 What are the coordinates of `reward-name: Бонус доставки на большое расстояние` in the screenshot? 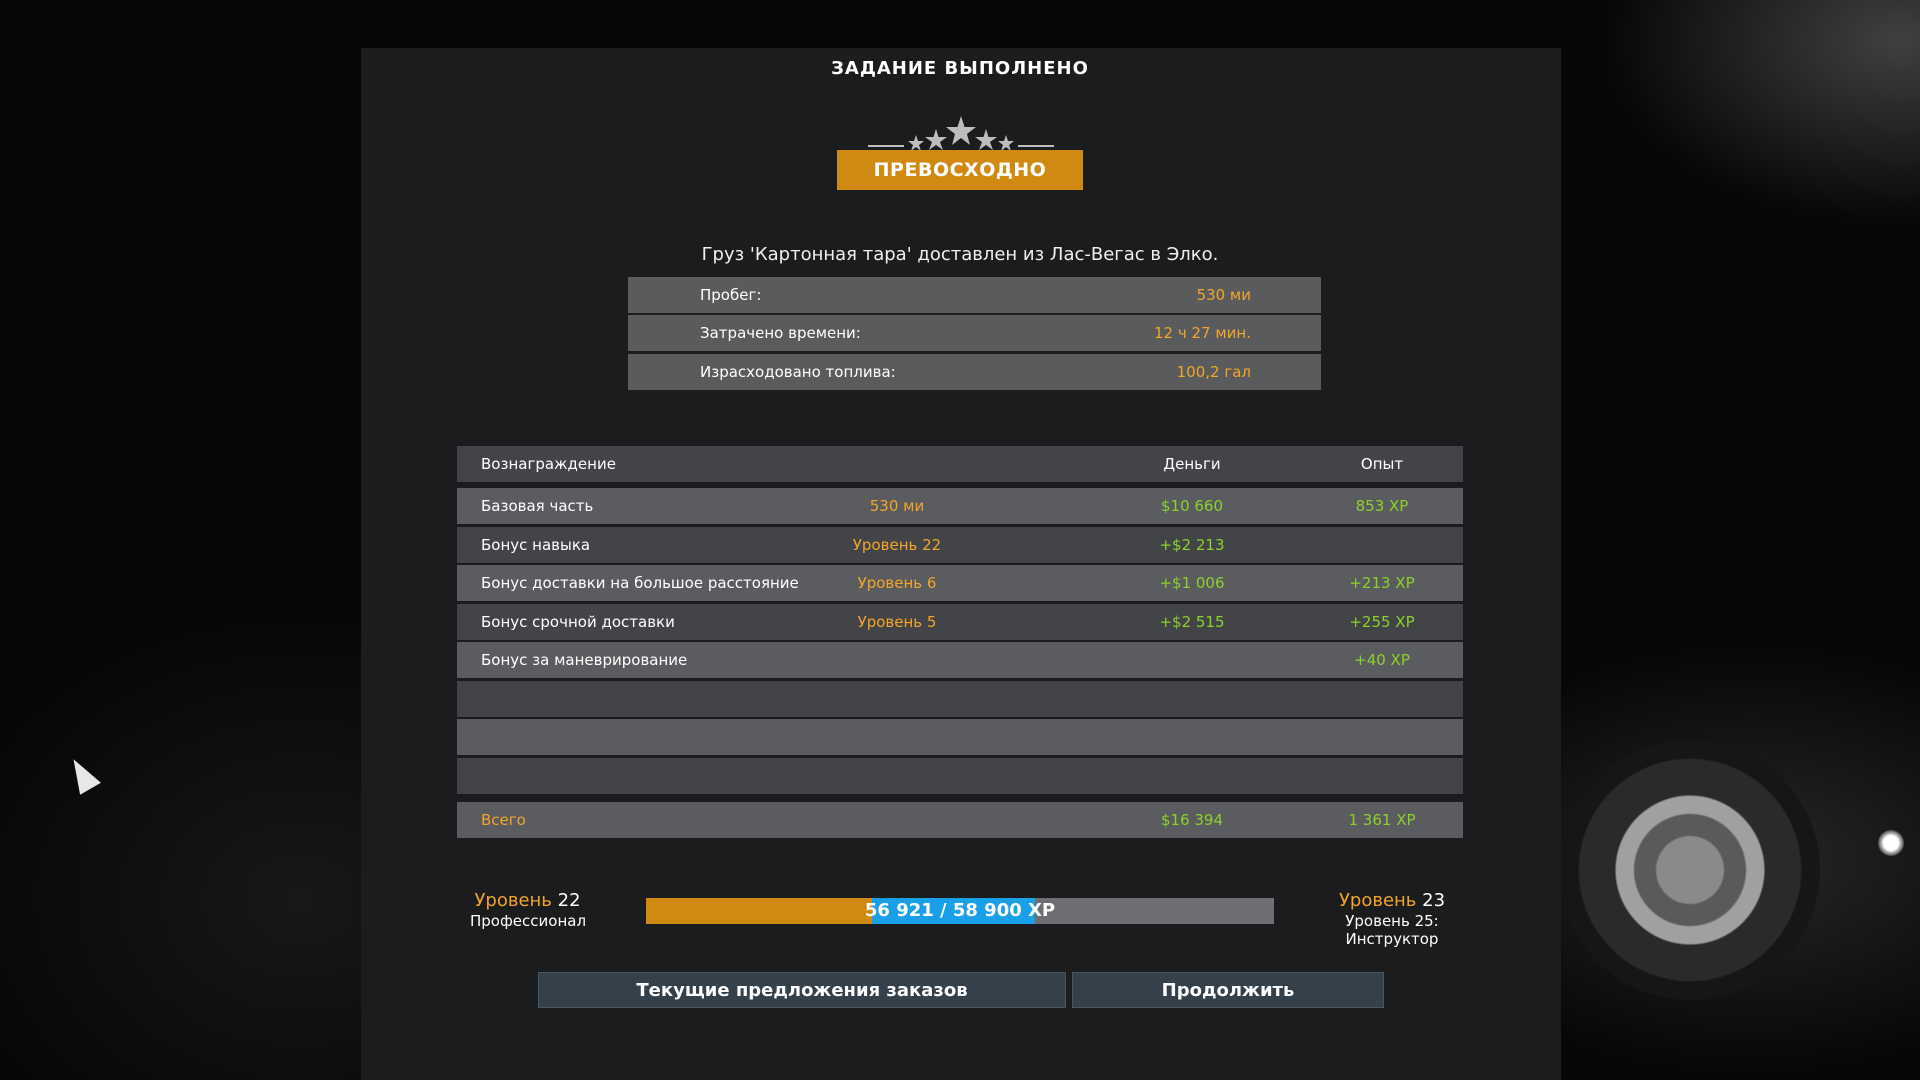 It's located at (640, 583).